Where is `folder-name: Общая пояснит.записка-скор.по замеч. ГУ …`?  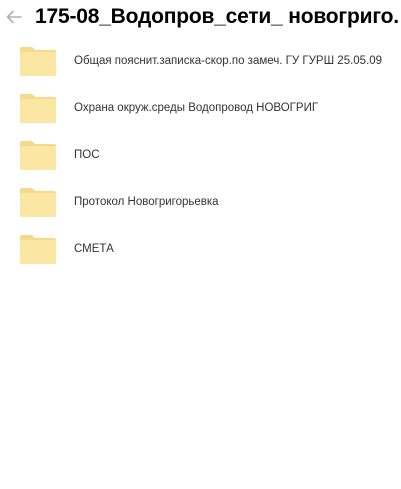
folder-name: Общая пояснит.записка-скор.по замеч. ГУ … is located at coordinates (228, 61).